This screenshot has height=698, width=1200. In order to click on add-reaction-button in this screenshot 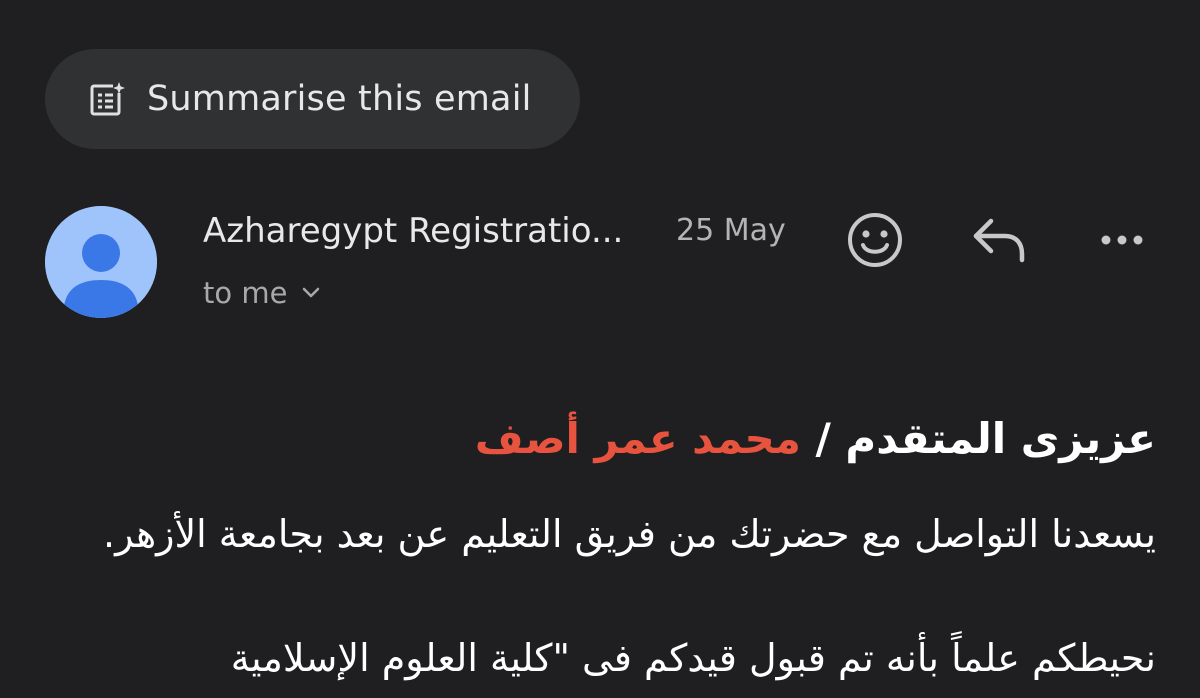, I will do `click(875, 240)`.